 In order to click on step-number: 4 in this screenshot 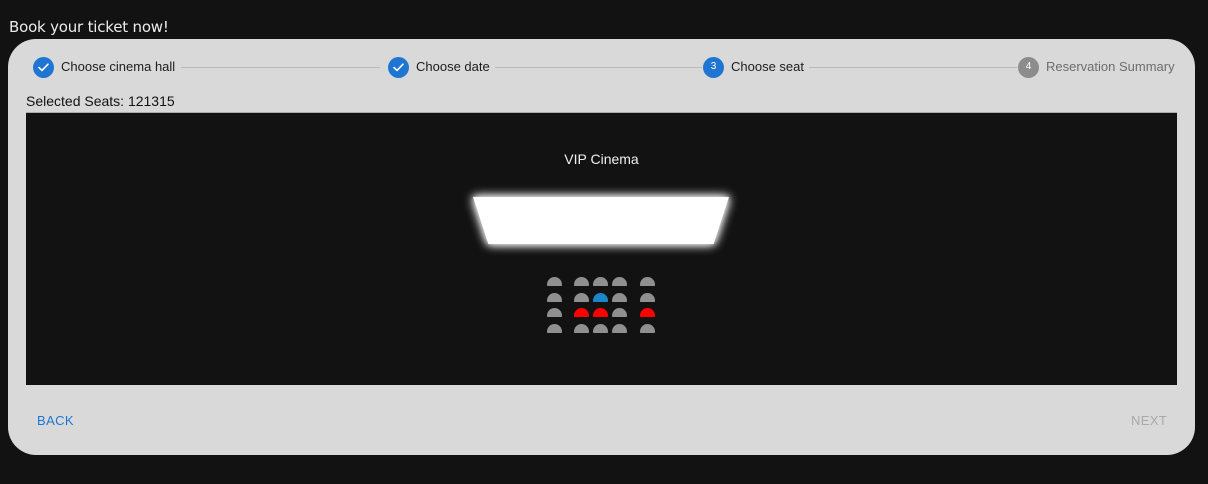, I will do `click(1028, 66)`.